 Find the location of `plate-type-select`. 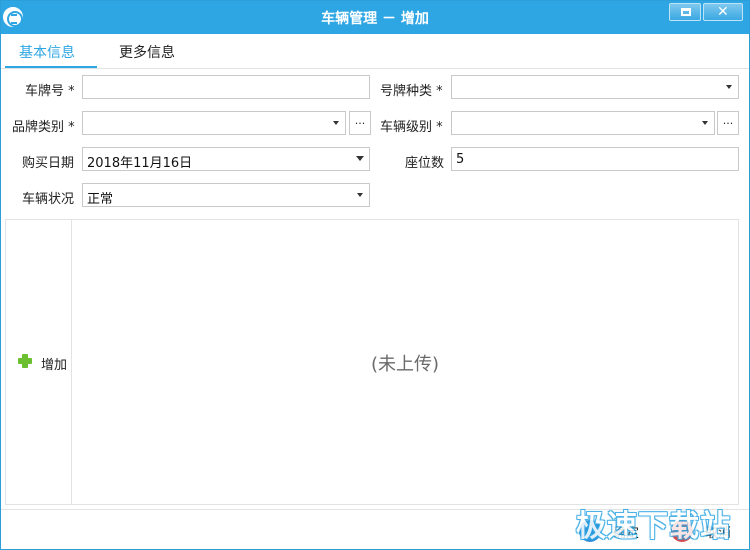

plate-type-select is located at coordinates (595, 87).